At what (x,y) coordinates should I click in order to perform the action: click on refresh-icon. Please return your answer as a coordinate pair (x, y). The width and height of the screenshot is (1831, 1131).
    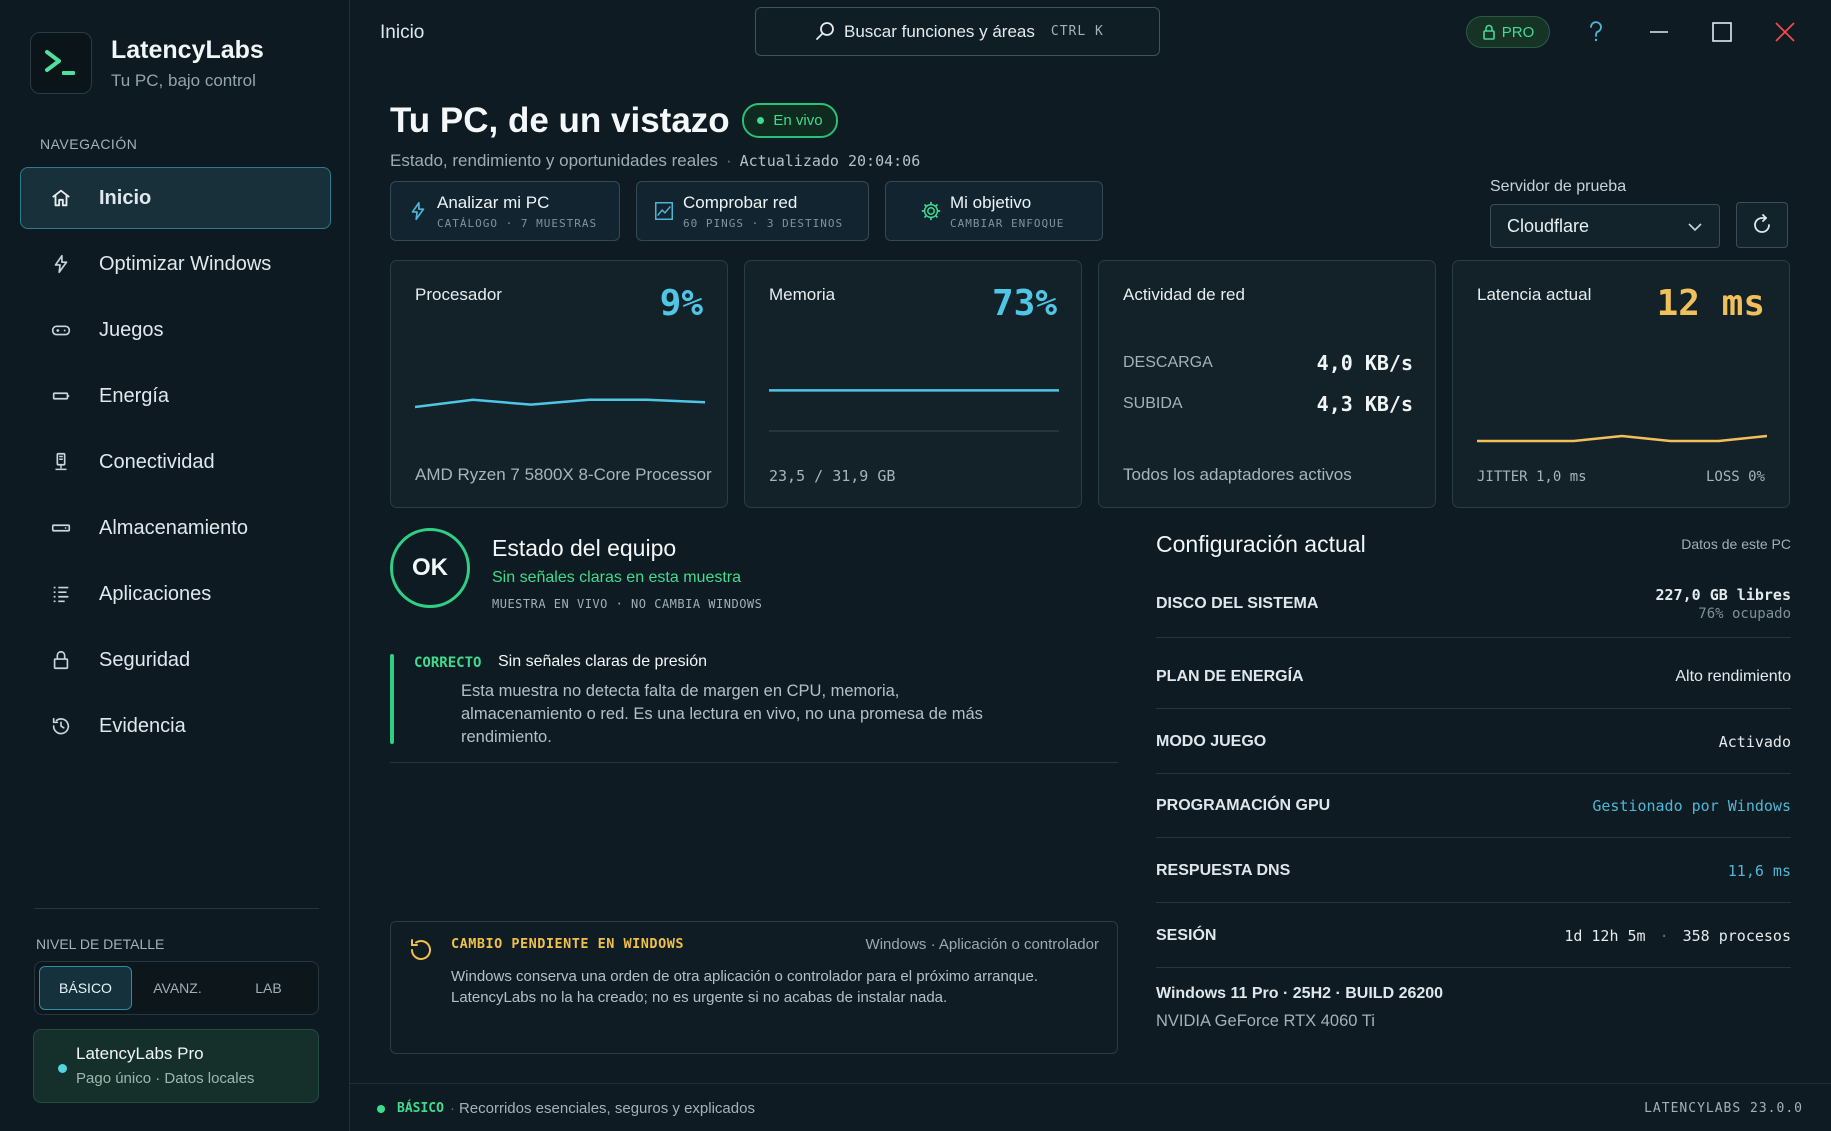
    Looking at the image, I should click on (1762, 223).